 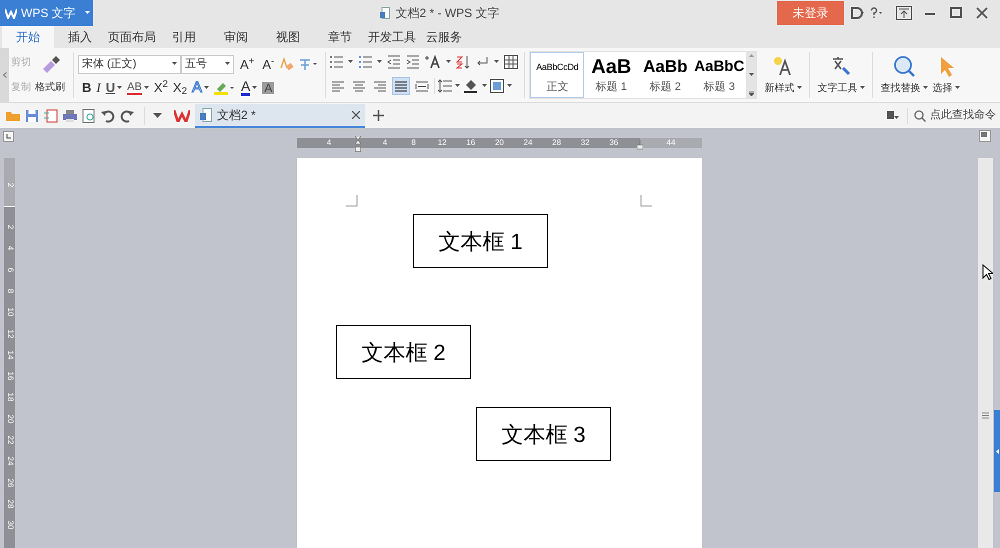 I want to click on ribbon-tab: 云服务, so click(x=444, y=37).